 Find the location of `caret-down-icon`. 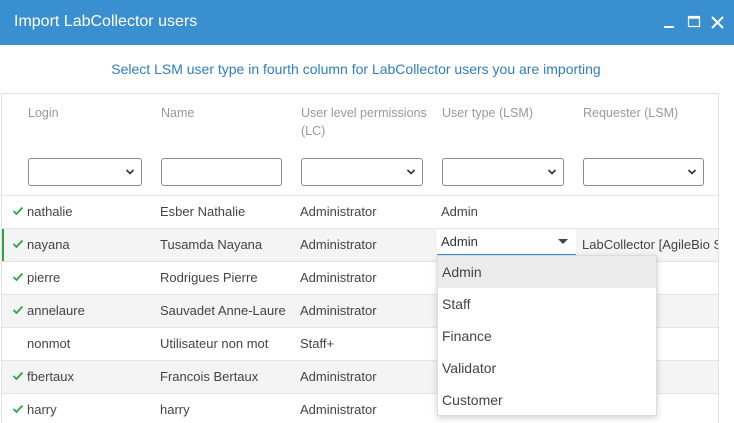

caret-down-icon is located at coordinates (563, 241).